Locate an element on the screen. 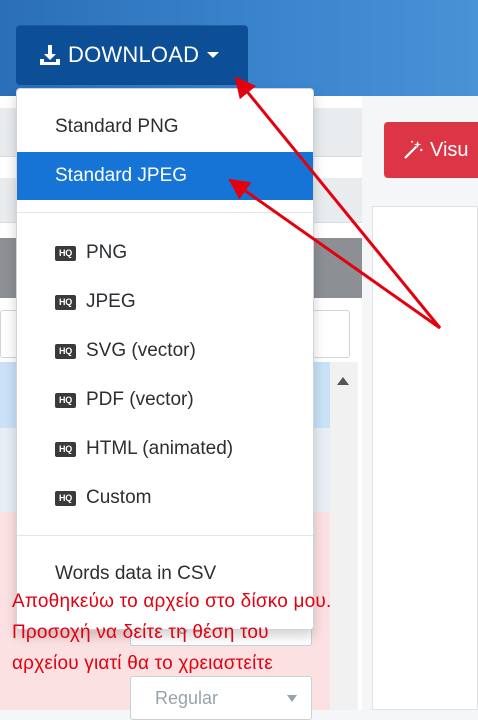  menu-item-hq-png: HQ PNG is located at coordinates (165, 253).